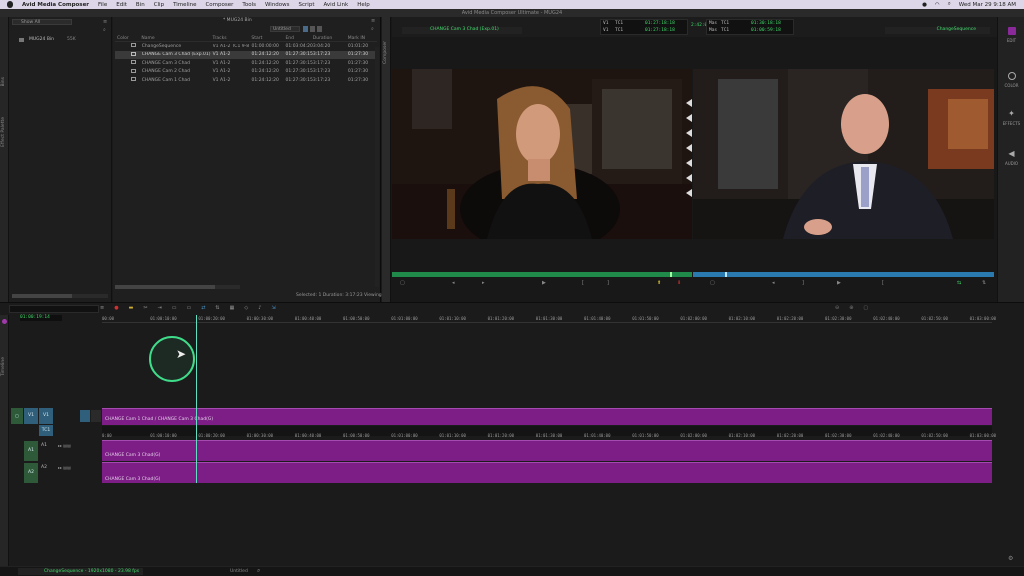  What do you see at coordinates (363, 5) in the screenshot?
I see `menu-help: Help` at bounding box center [363, 5].